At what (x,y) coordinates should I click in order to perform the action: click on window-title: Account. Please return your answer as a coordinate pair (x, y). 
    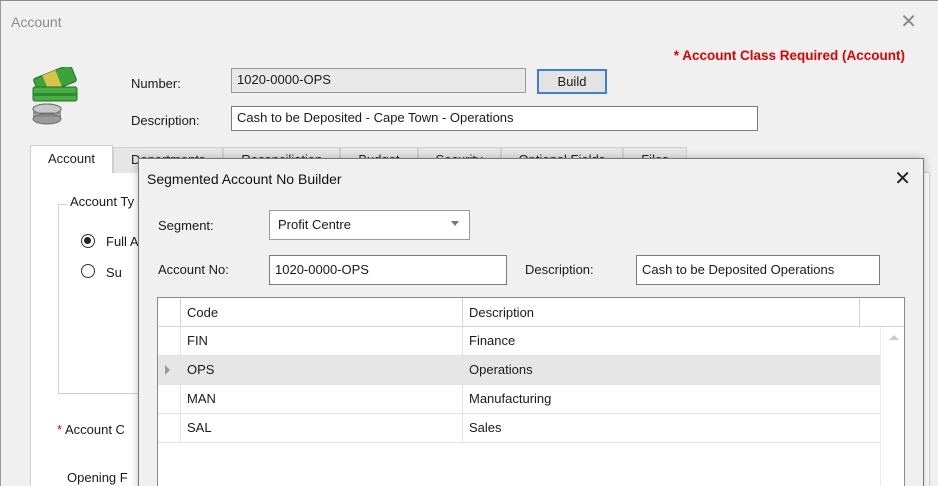
    Looking at the image, I should click on (36, 22).